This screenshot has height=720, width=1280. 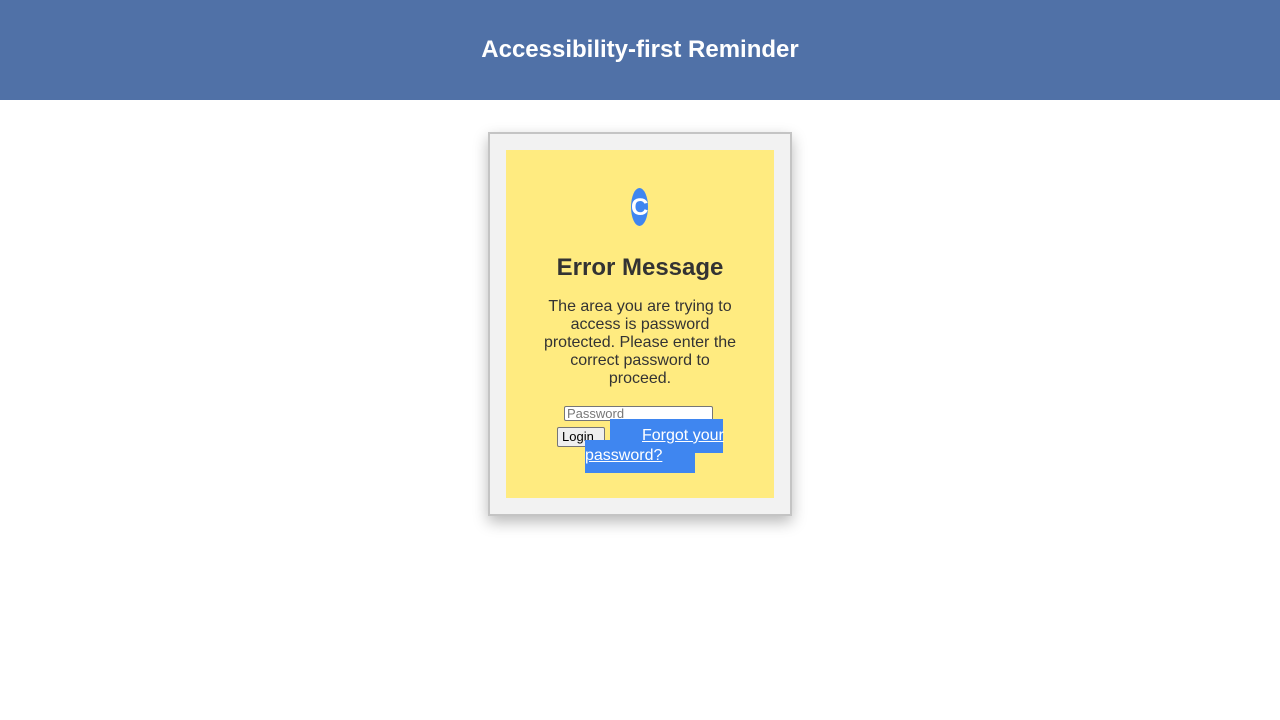 What do you see at coordinates (640, 267) in the screenshot?
I see `error-title: Error Message` at bounding box center [640, 267].